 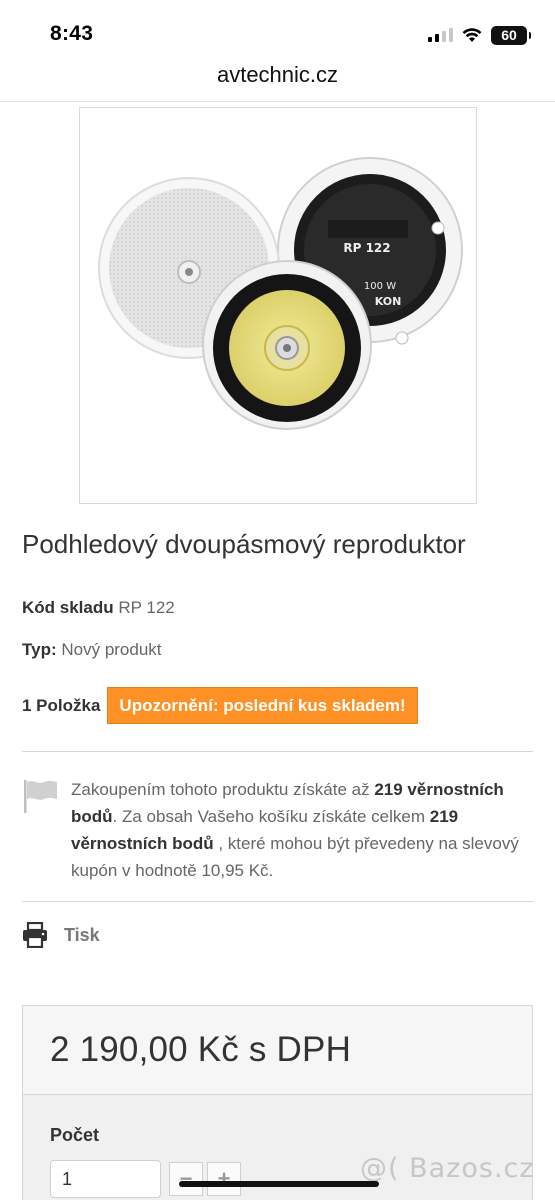 I want to click on sku-value: RP 122, so click(x=146, y=607).